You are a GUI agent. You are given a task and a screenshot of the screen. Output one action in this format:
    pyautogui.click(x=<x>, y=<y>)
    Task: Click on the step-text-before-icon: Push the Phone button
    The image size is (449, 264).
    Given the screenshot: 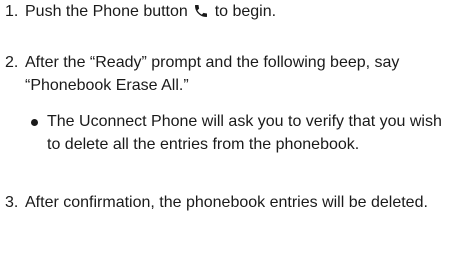 What is the action you would take?
    pyautogui.click(x=109, y=11)
    